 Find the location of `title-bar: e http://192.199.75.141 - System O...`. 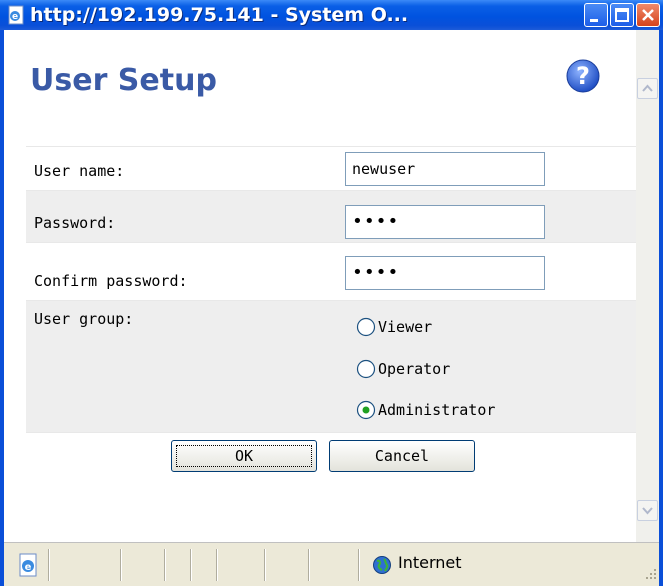

title-bar: e http://192.199.75.141 - System O... is located at coordinates (331, 15).